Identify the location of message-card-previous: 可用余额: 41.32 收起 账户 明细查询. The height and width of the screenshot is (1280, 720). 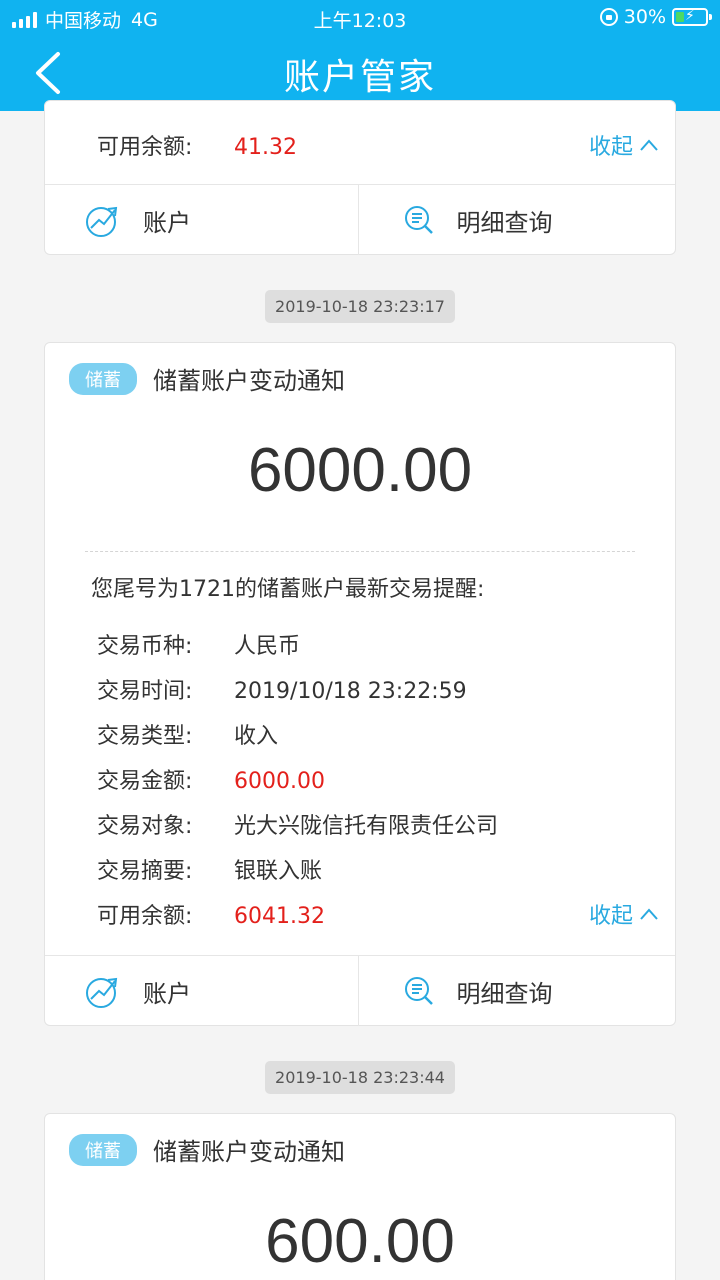
(360, 177).